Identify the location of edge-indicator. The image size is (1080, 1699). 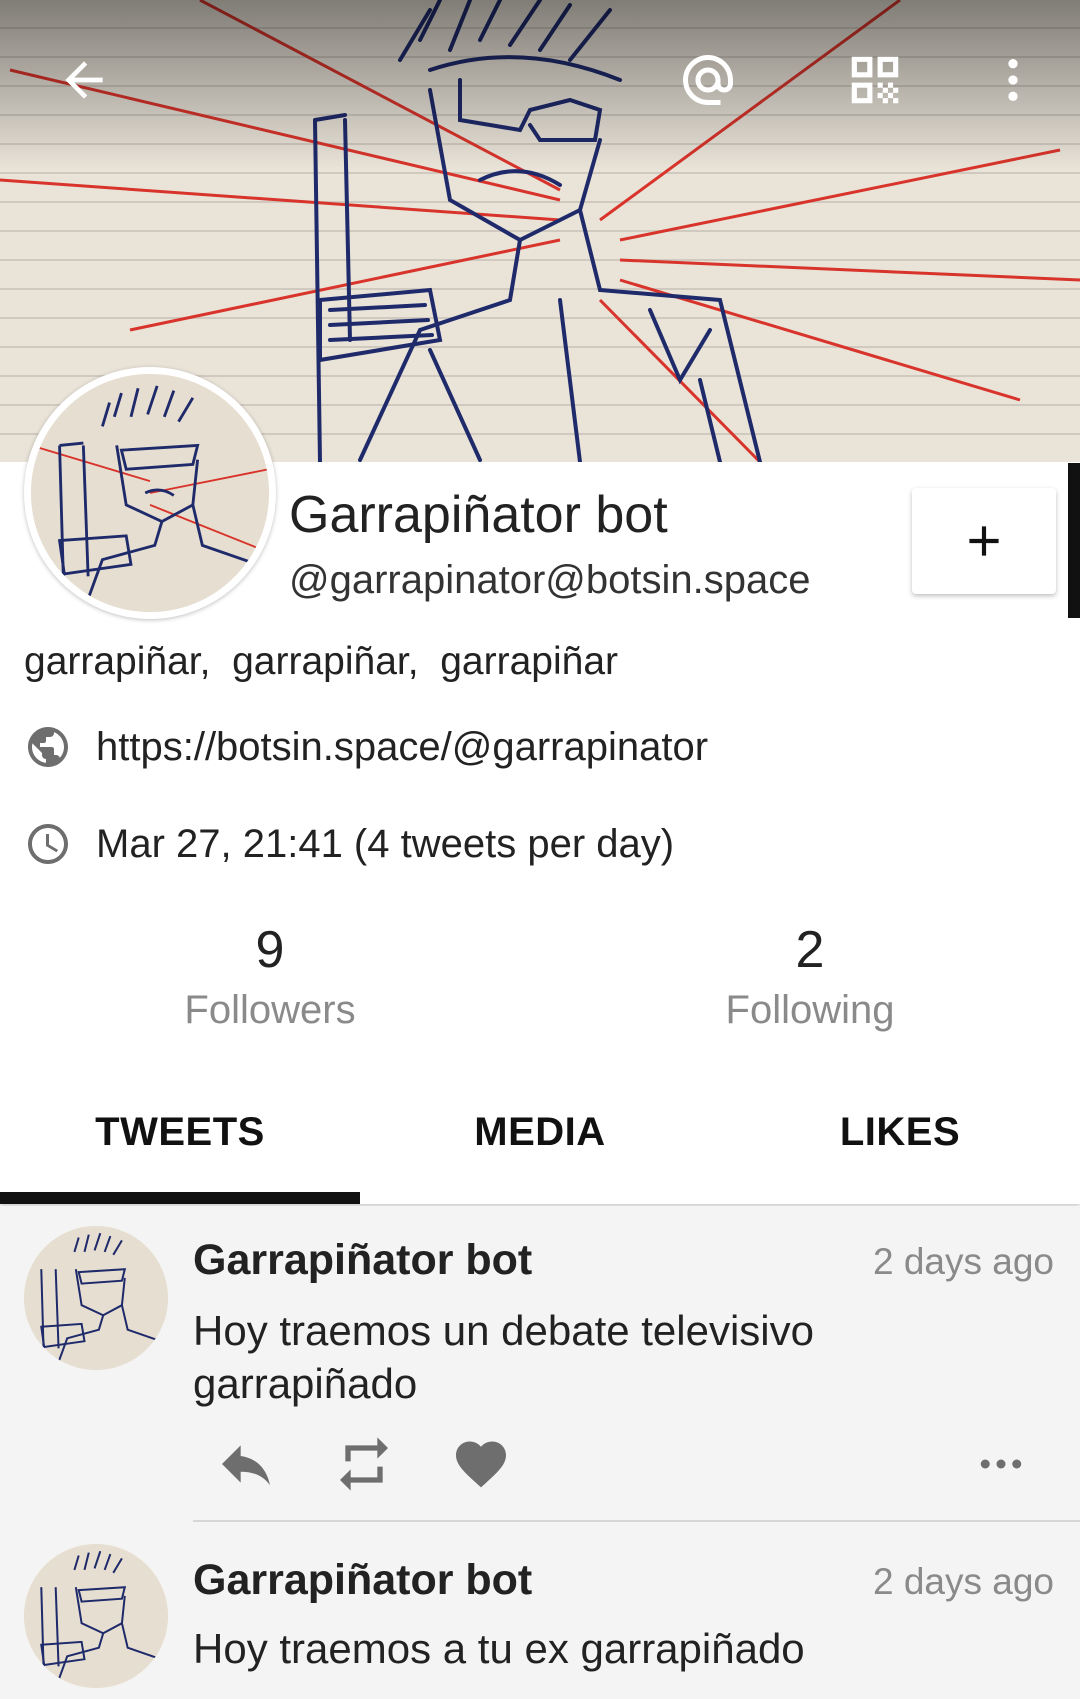
(1074, 540).